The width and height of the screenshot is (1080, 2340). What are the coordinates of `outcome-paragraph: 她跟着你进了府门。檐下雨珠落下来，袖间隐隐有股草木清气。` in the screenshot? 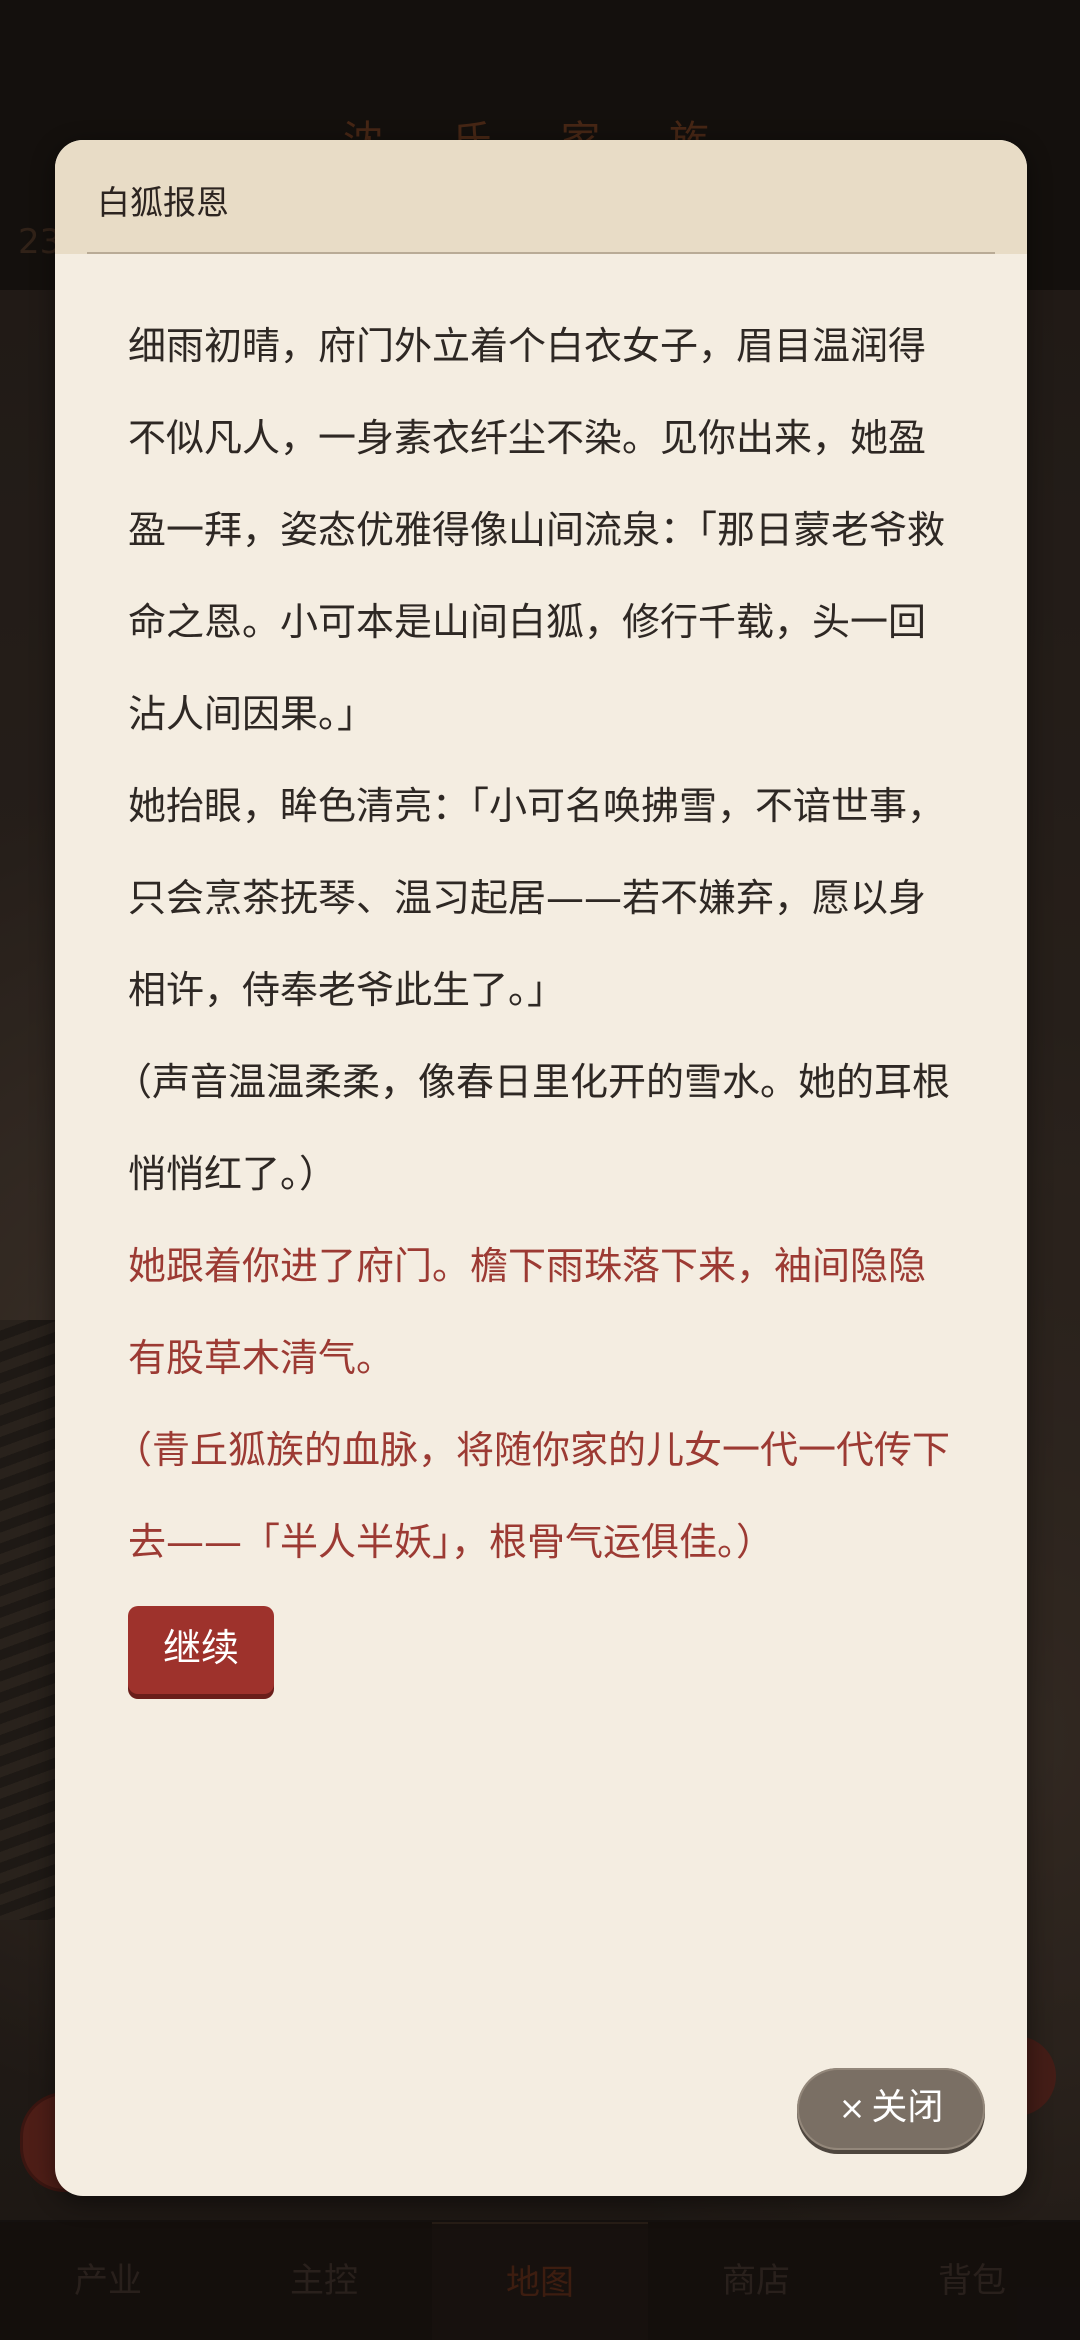 It's located at (527, 1312).